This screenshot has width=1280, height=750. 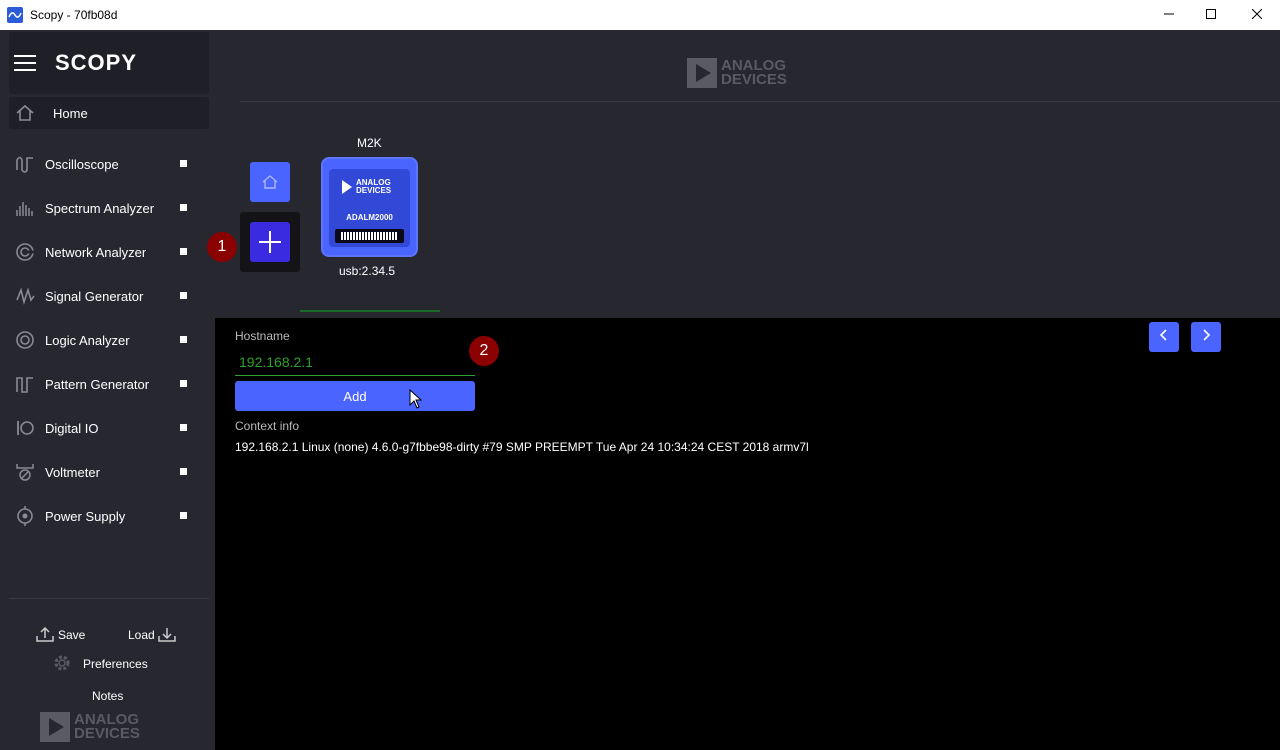 I want to click on sidebar-item-label: Logic Analyzer, so click(x=87, y=340).